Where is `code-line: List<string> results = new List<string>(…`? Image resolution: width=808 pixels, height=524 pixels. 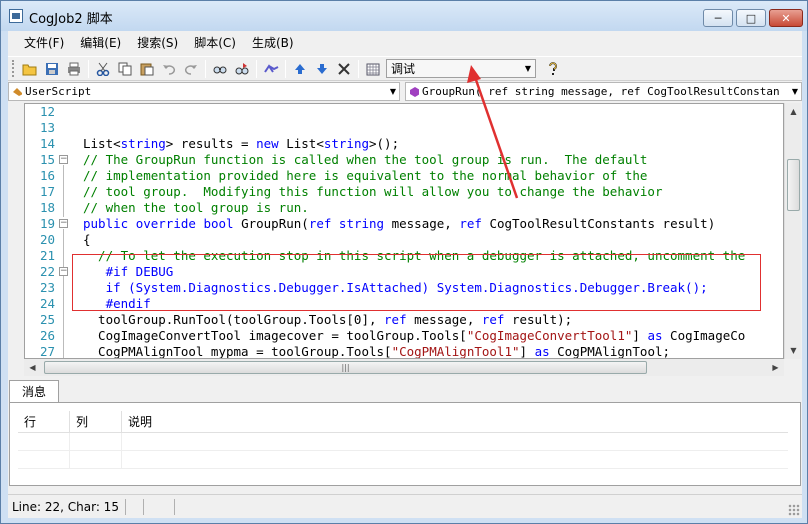
code-line: List<string> results = new List<string>(… is located at coordinates (241, 143).